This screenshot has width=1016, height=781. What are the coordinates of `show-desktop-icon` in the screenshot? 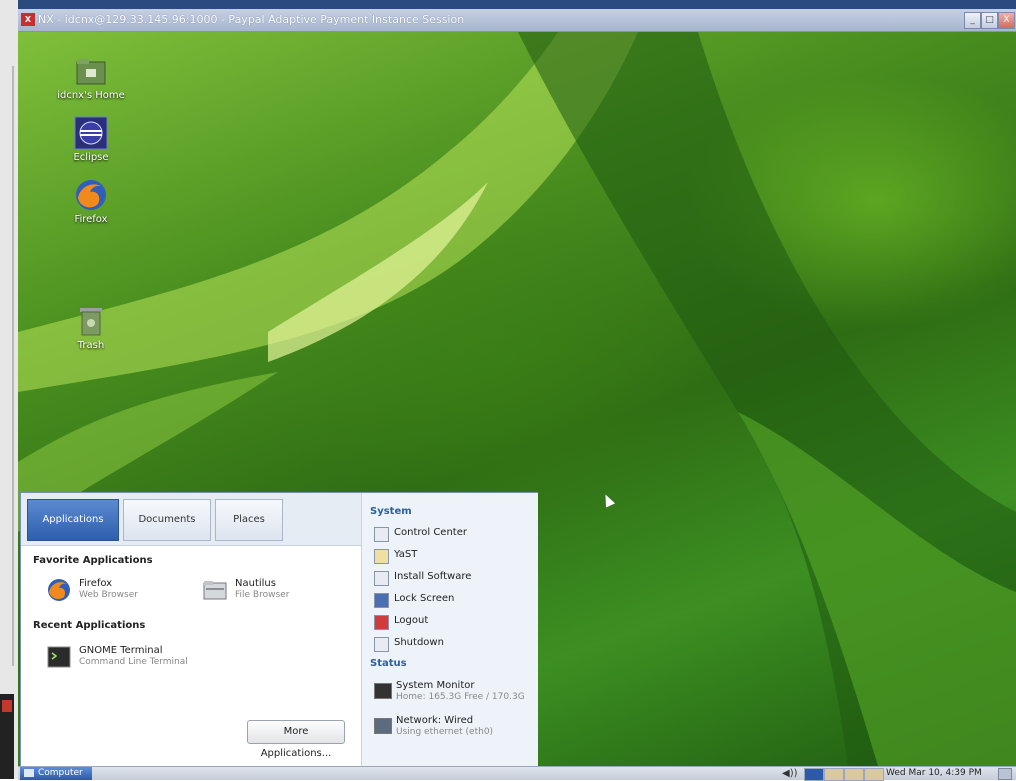 It's located at (1005, 774).